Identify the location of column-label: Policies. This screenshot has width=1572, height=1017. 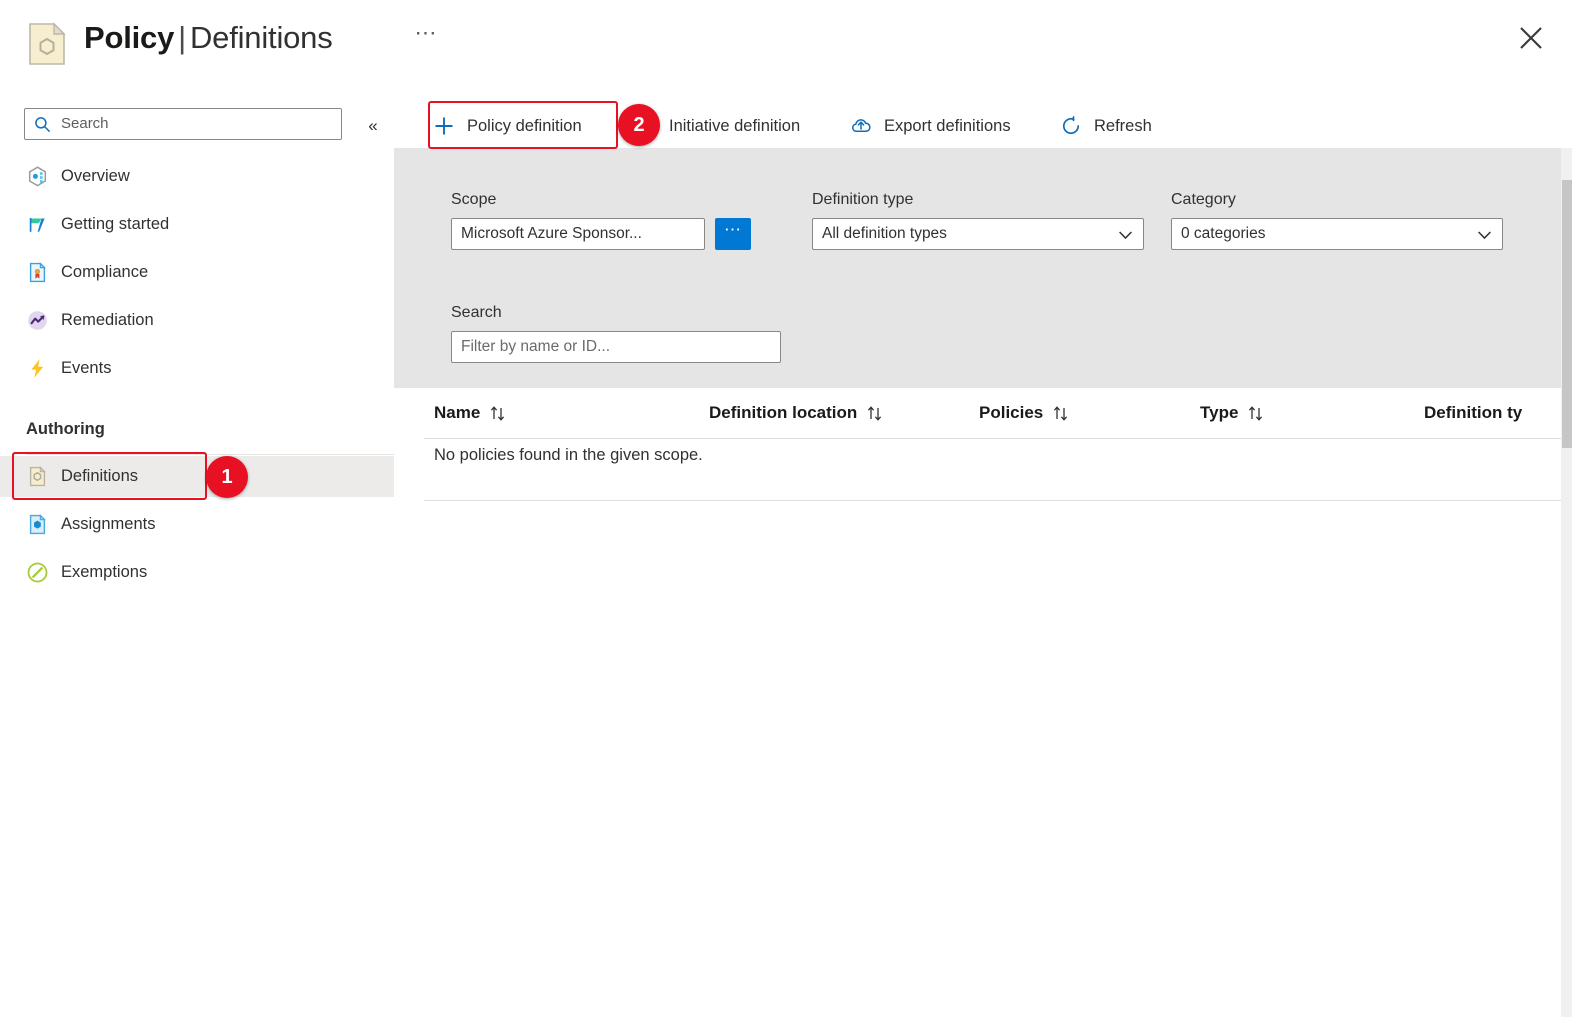
(1011, 412).